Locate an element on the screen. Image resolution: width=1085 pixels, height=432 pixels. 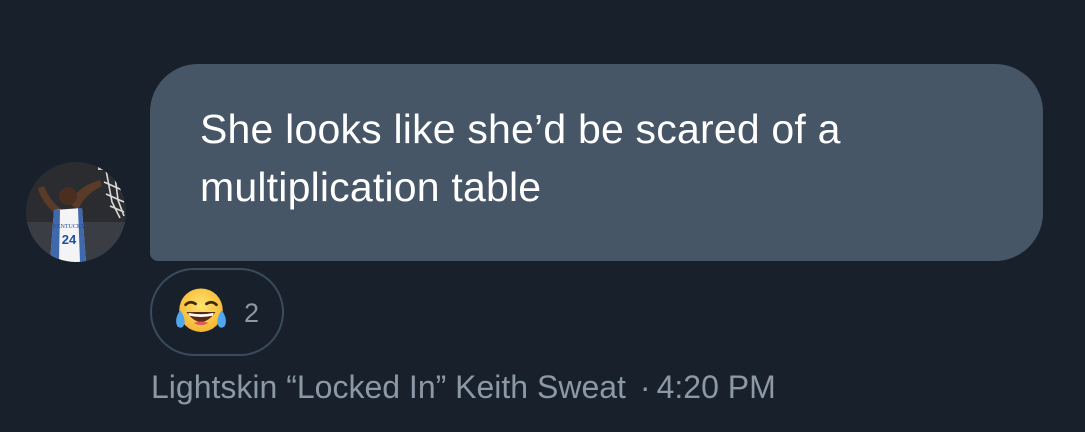
avatar-image: KENTUCKY 24 is located at coordinates (76, 212).